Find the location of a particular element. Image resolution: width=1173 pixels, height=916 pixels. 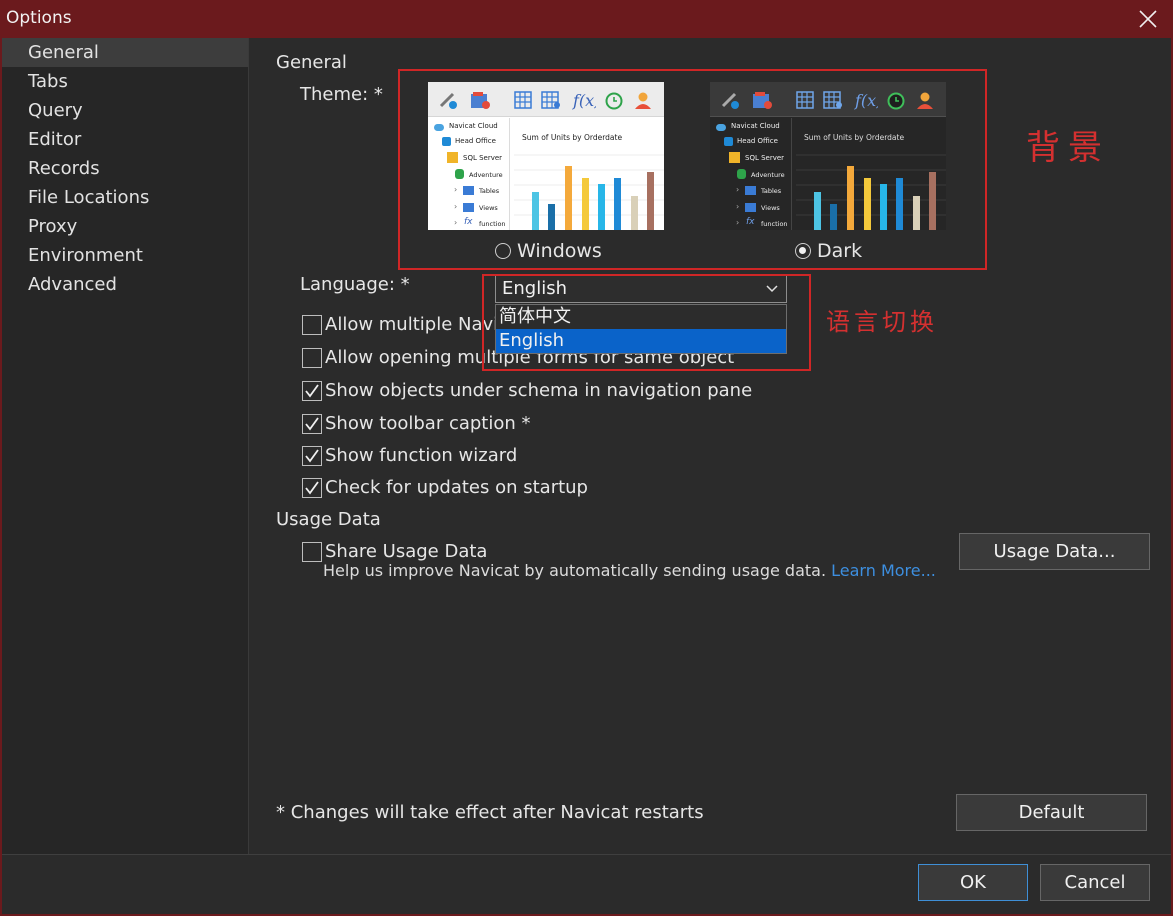

user-icon is located at coordinates (643, 100).